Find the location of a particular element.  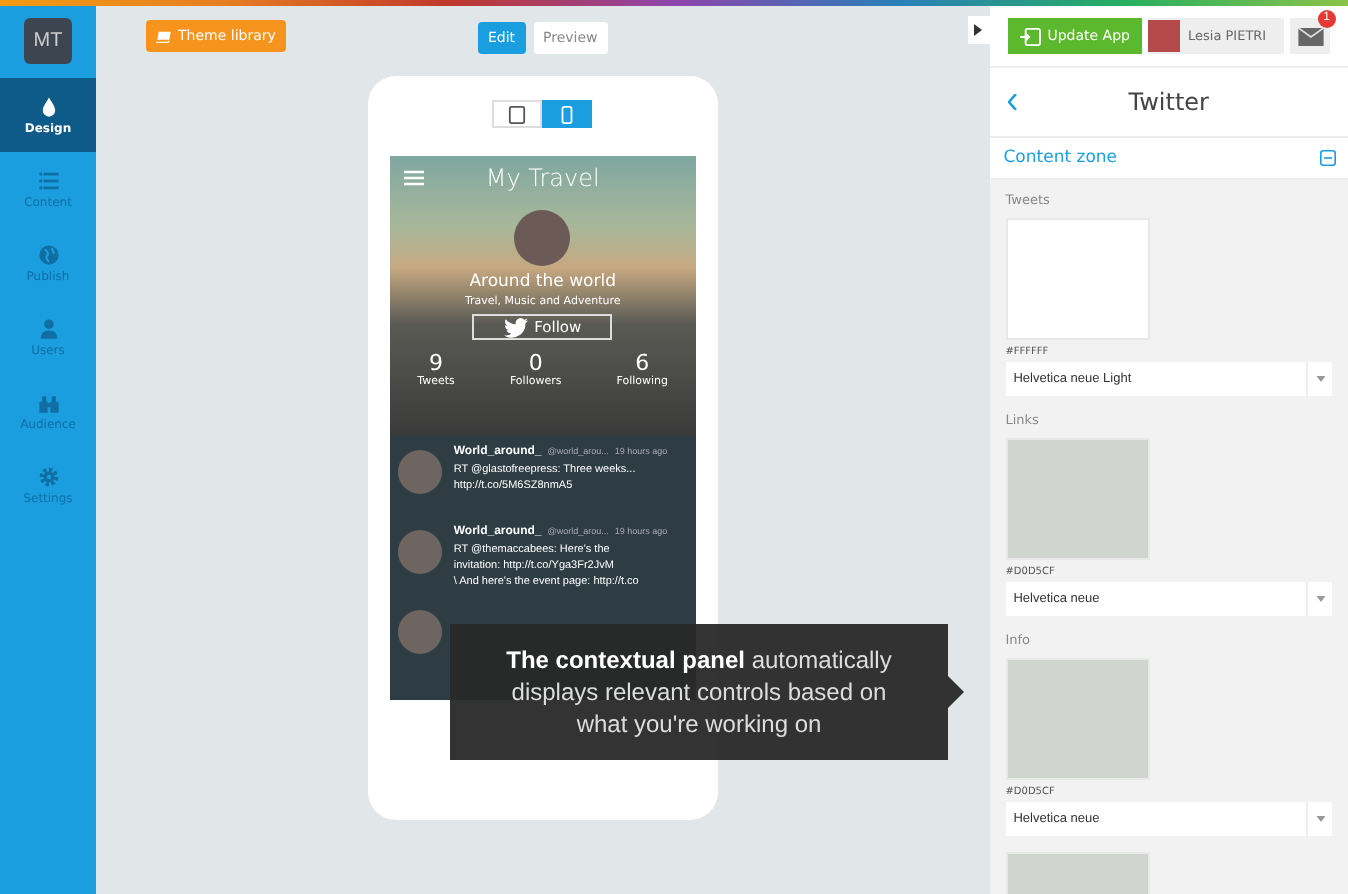

stat-value: 6 is located at coordinates (642, 363).